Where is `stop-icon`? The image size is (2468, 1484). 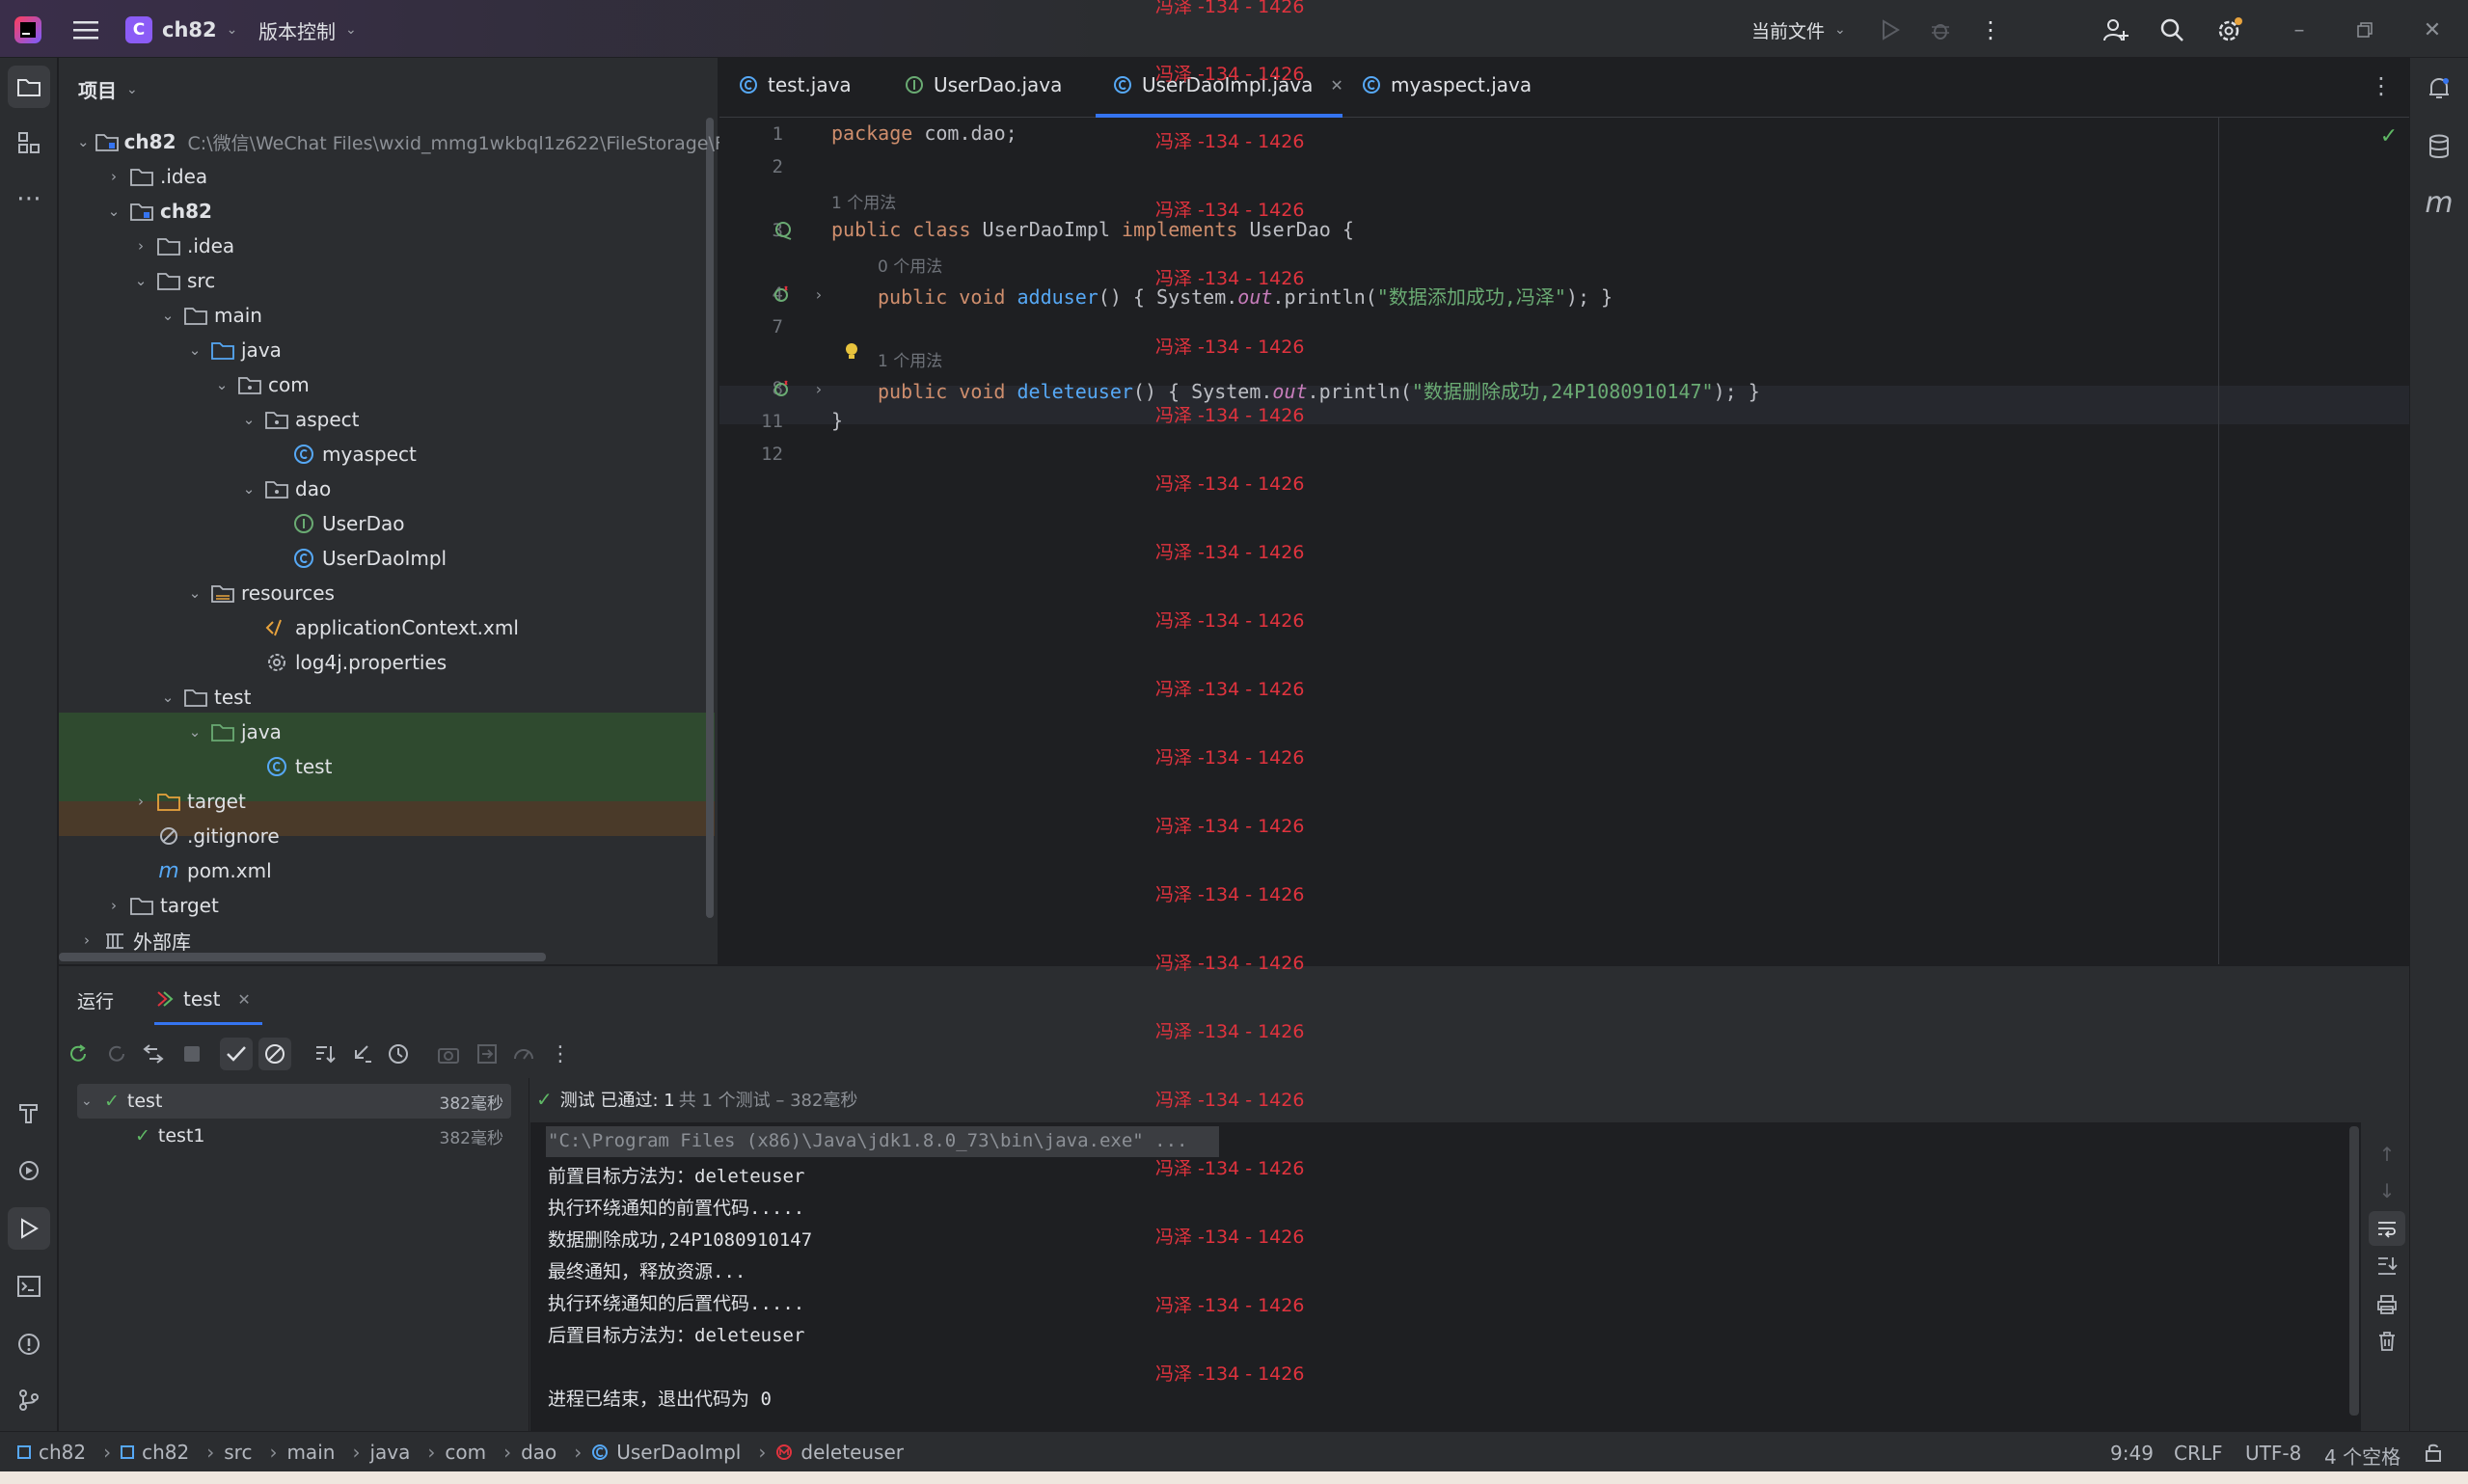 stop-icon is located at coordinates (191, 1053).